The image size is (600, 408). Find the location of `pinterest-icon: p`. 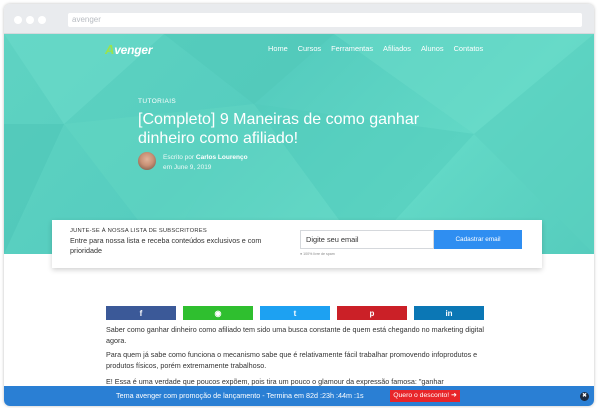

pinterest-icon: p is located at coordinates (372, 313).